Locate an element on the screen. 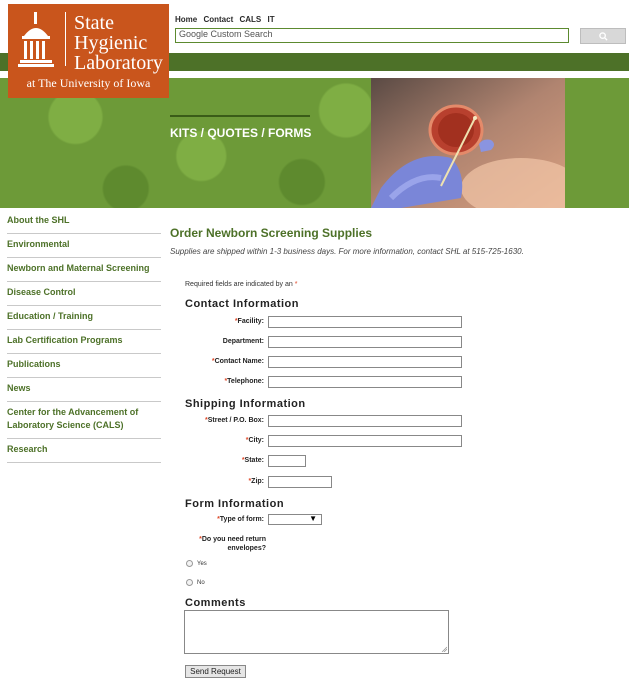  required-note: Required fields are indicated by an * is located at coordinates (241, 284).